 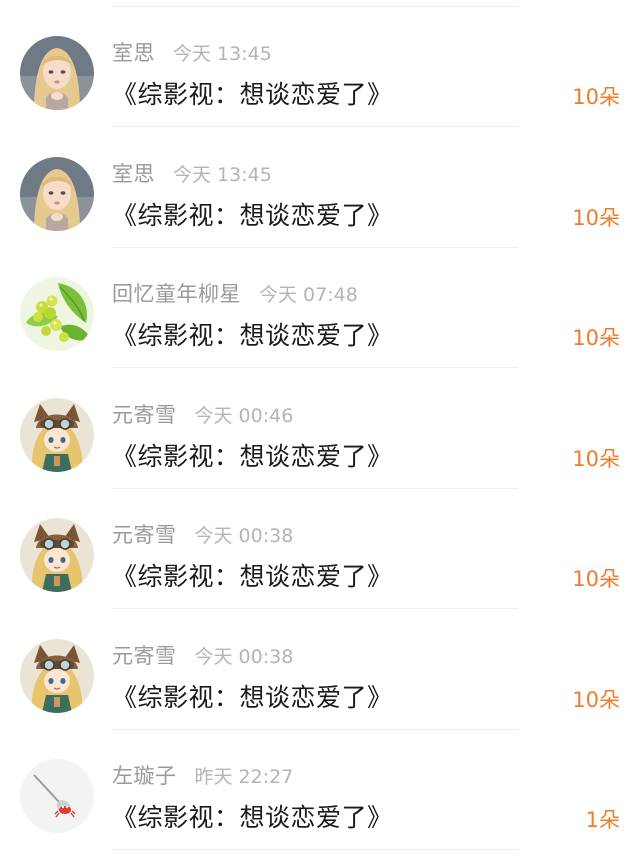 What do you see at coordinates (602, 820) in the screenshot?
I see `flower-count: 1朵` at bounding box center [602, 820].